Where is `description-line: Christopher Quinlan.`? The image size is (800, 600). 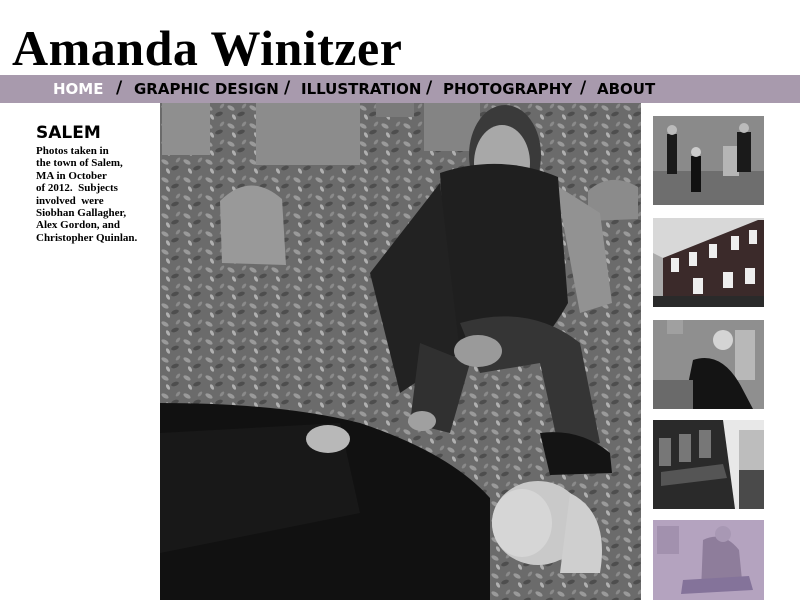 description-line: Christopher Quinlan. is located at coordinates (87, 237).